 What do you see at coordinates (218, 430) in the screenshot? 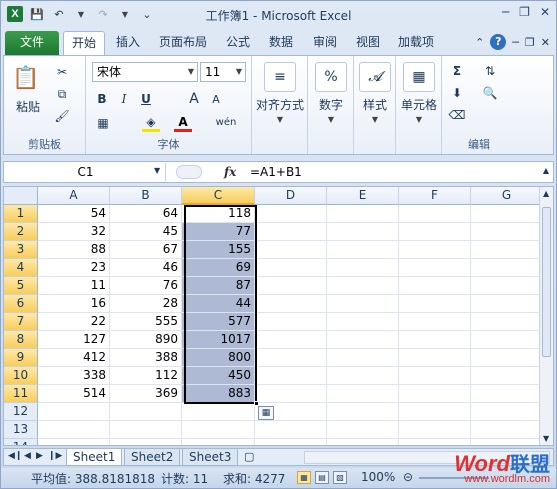
I see `cell-c13` at bounding box center [218, 430].